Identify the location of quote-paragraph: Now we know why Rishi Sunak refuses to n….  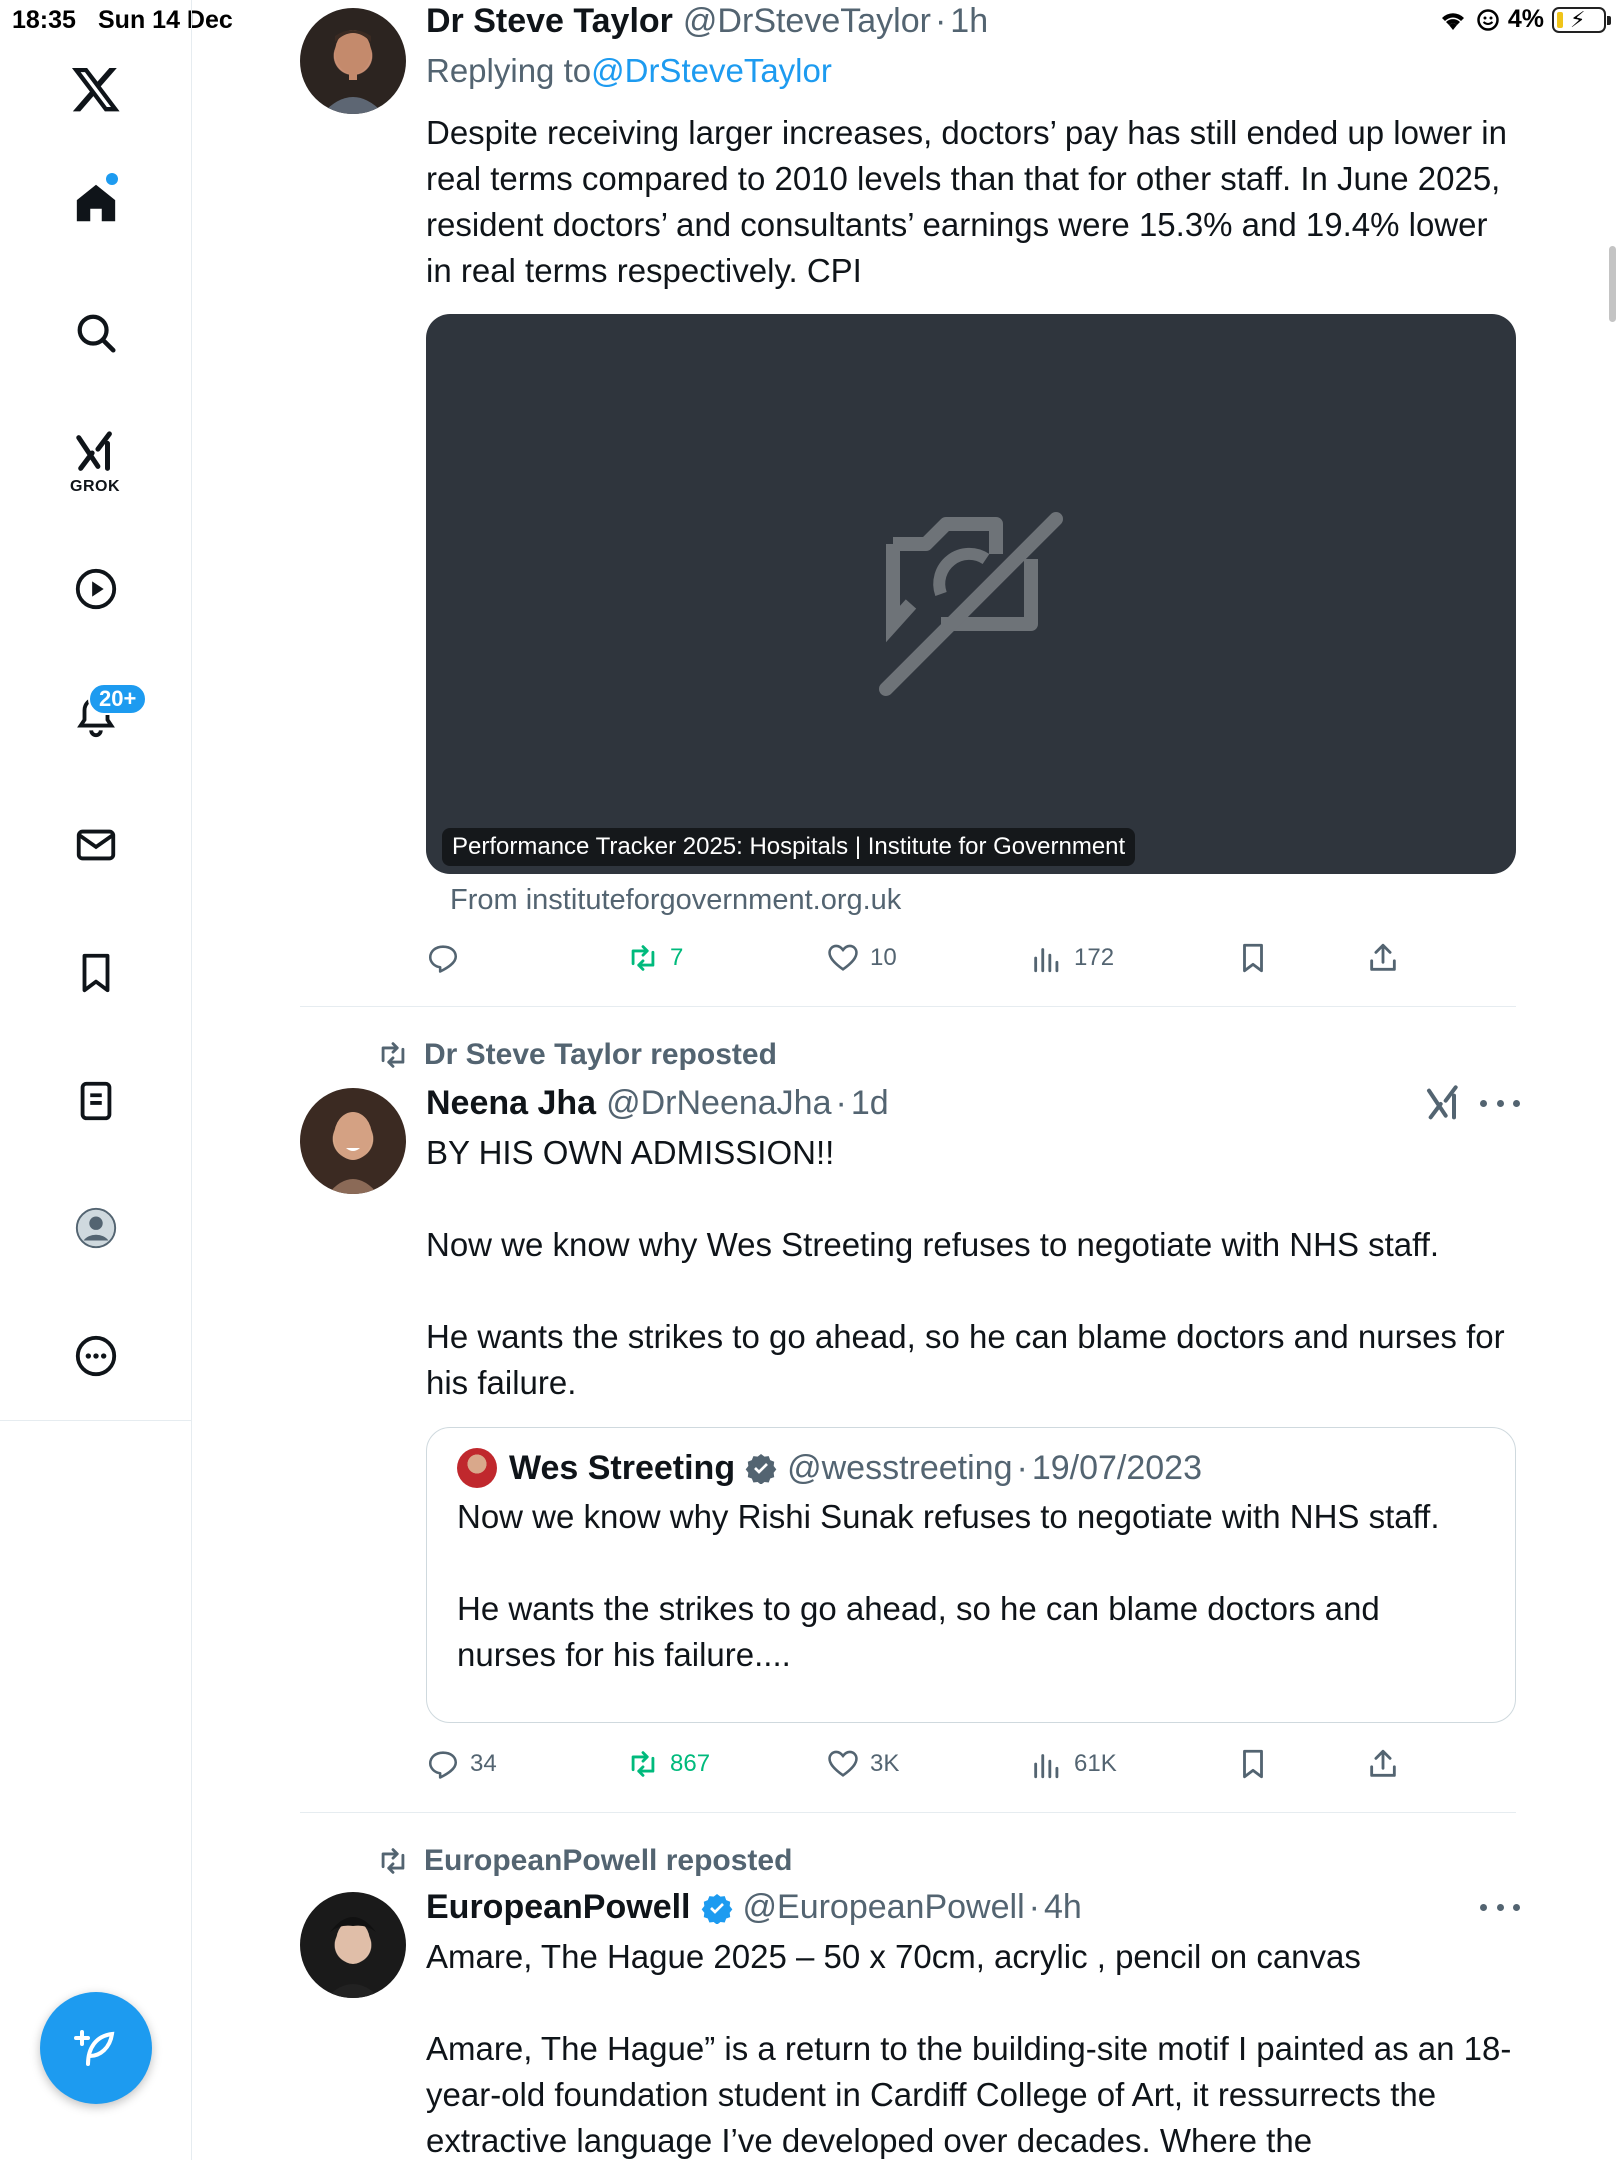
(948, 1516).